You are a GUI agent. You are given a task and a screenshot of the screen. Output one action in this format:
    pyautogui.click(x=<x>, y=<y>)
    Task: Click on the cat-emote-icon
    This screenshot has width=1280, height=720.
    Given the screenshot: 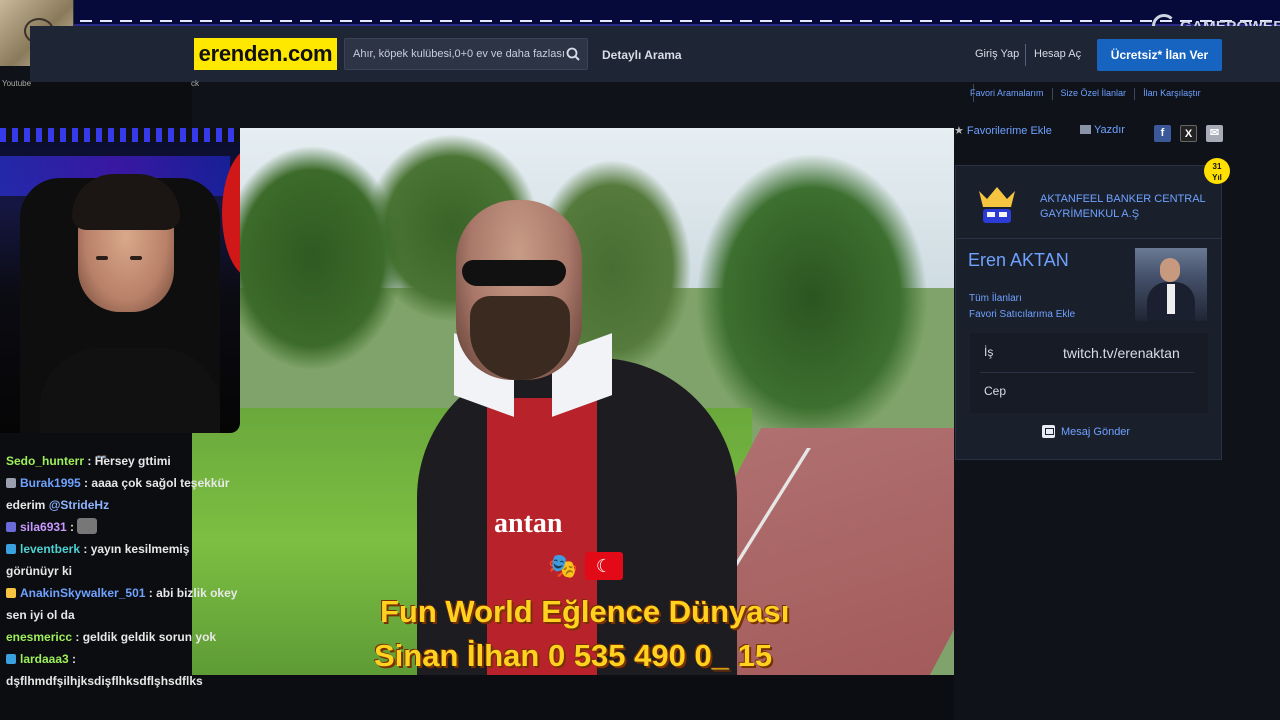 What is the action you would take?
    pyautogui.click(x=87, y=526)
    